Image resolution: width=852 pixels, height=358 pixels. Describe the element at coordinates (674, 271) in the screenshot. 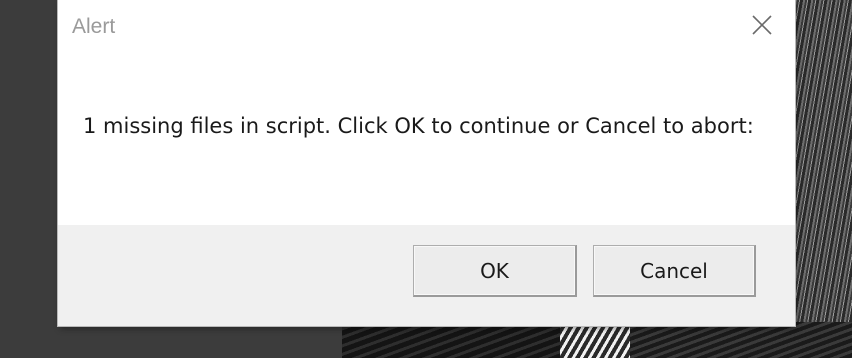

I see `cancel-button: Cancel` at that location.